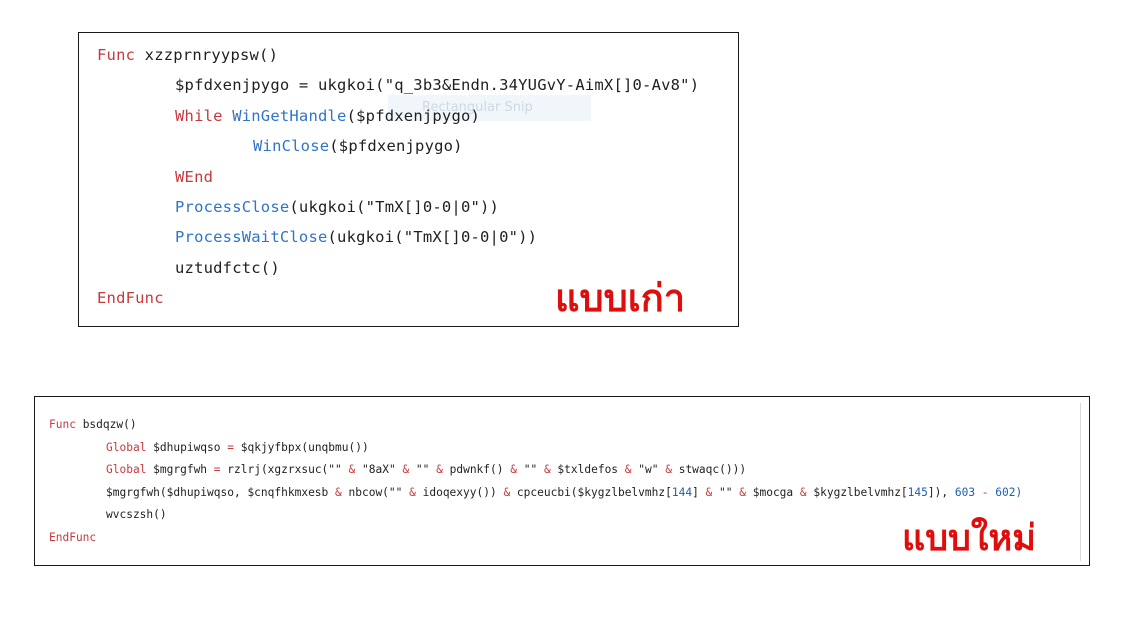 This screenshot has height=630, width=1123. What do you see at coordinates (251, 237) in the screenshot?
I see `code-token: ProcessWaitClose` at bounding box center [251, 237].